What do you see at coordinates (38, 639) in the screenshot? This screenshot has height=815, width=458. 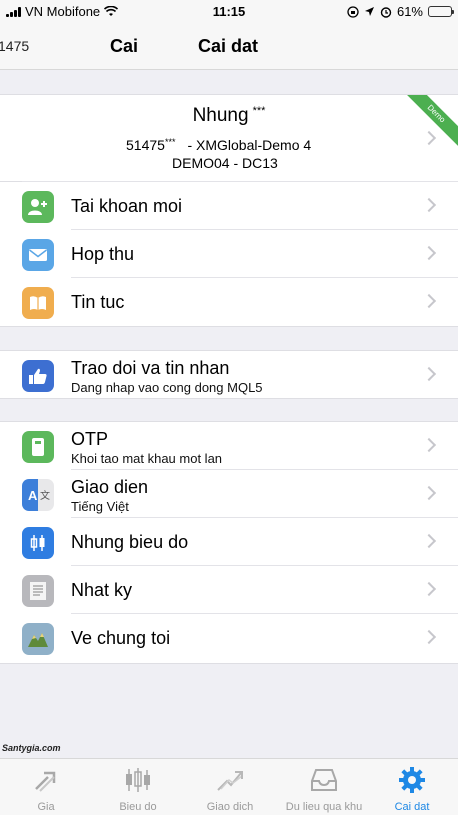 I see `about-icon` at bounding box center [38, 639].